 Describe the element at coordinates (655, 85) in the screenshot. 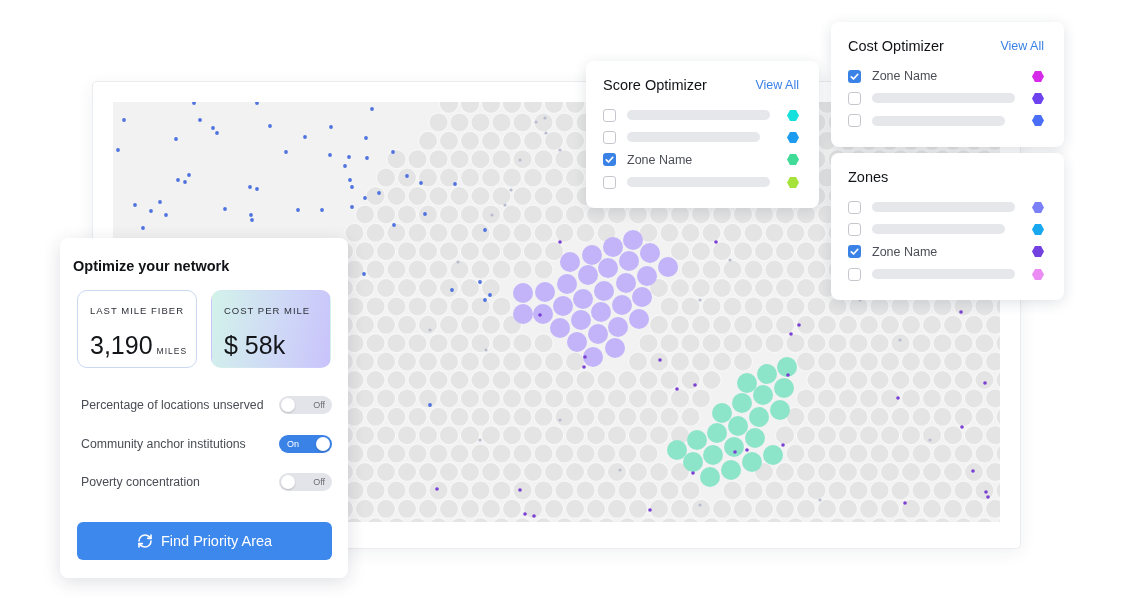

I see `panel-title: Score Optimizer` at that location.